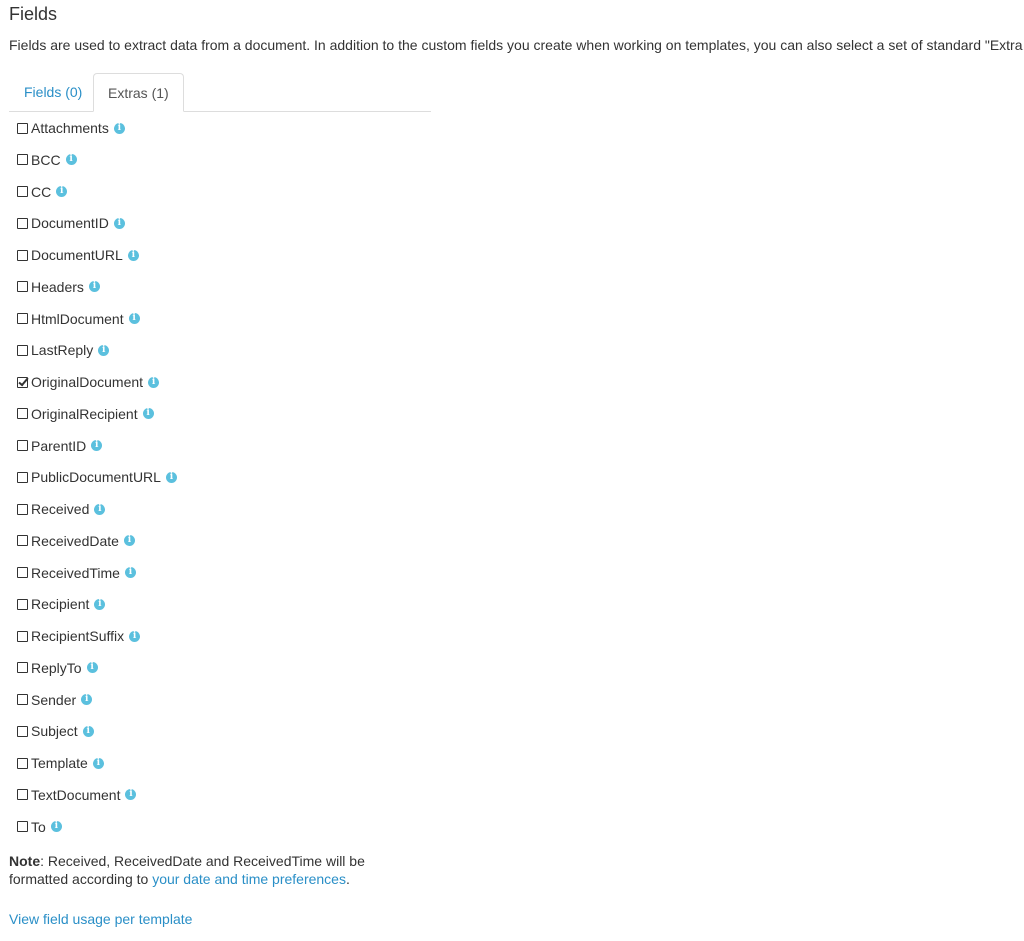 This screenshot has height=941, width=1024. I want to click on page-title: Fields, so click(33, 14).